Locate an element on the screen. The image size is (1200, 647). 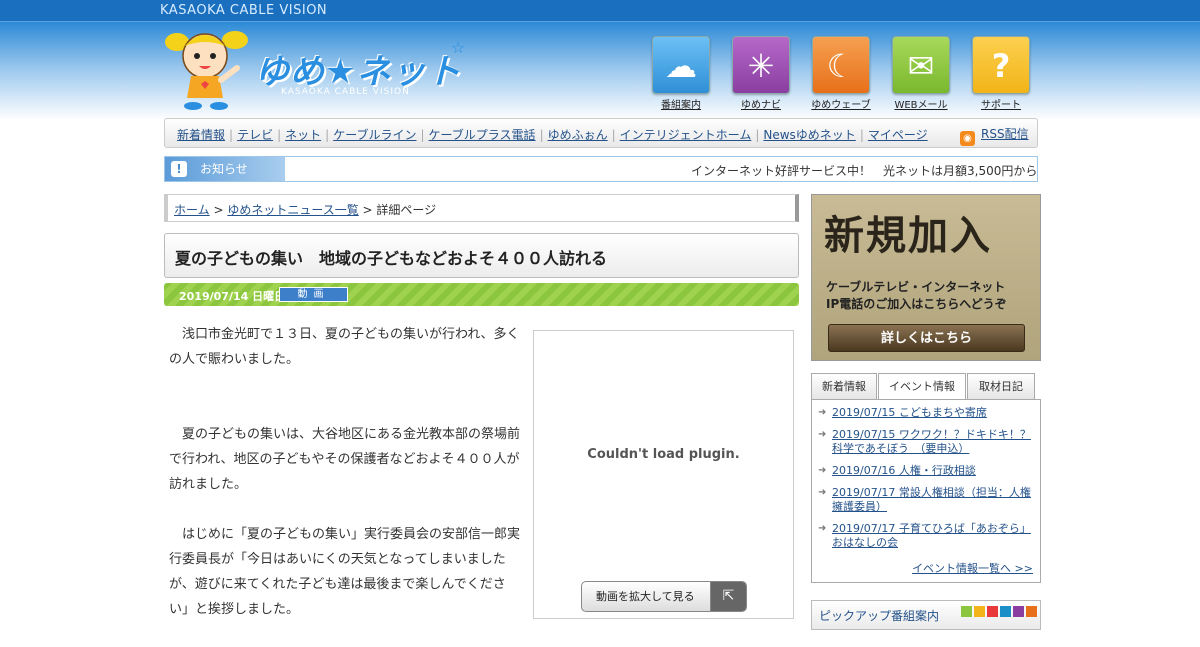
nav-item-yumephone: ゆめふぉん is located at coordinates (578, 135).